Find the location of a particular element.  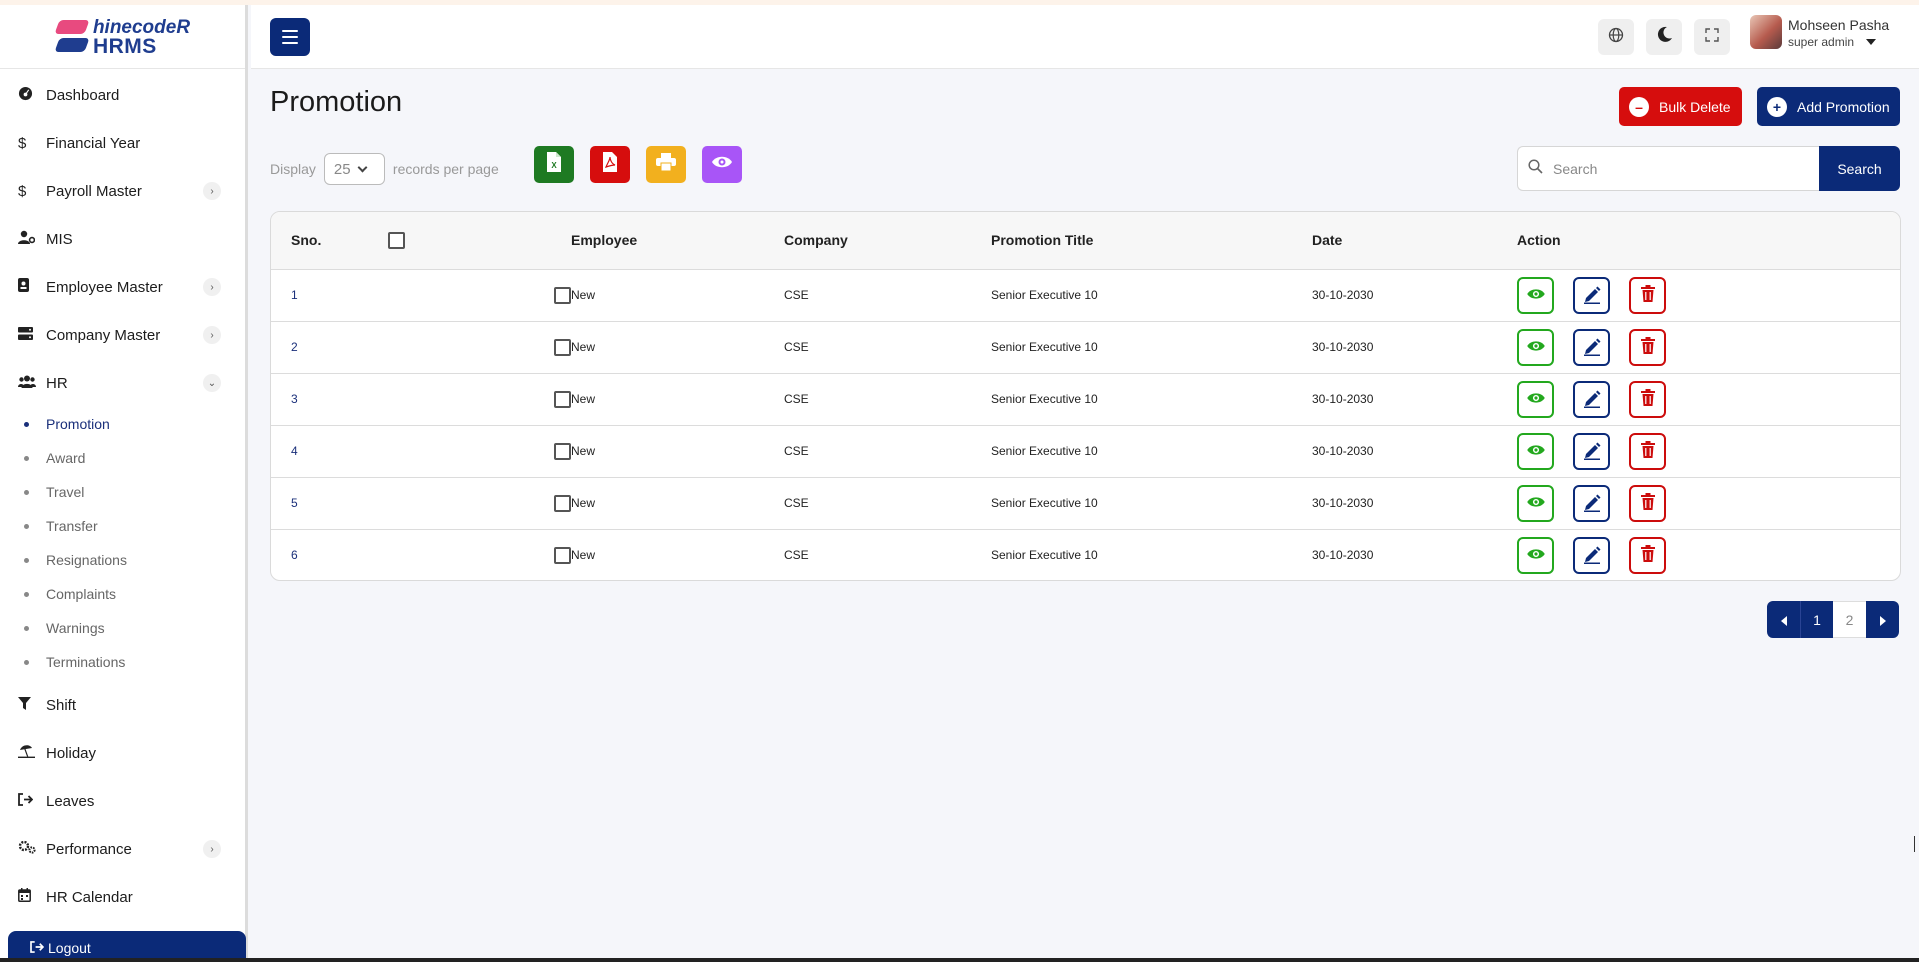

language-button is located at coordinates (1616, 37).